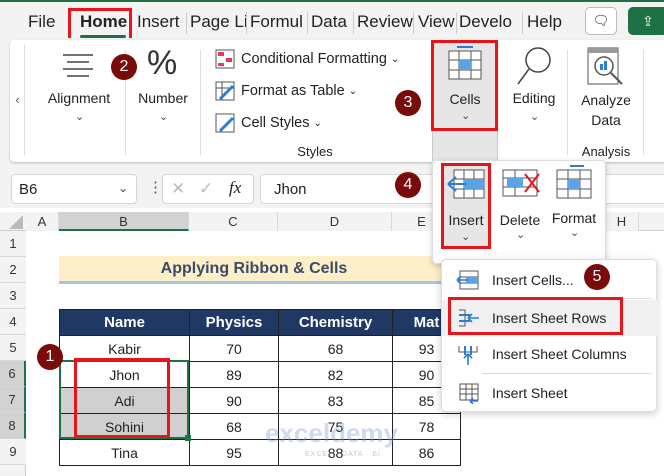 This screenshot has width=664, height=476. I want to click on row-header: 8, so click(13, 426).